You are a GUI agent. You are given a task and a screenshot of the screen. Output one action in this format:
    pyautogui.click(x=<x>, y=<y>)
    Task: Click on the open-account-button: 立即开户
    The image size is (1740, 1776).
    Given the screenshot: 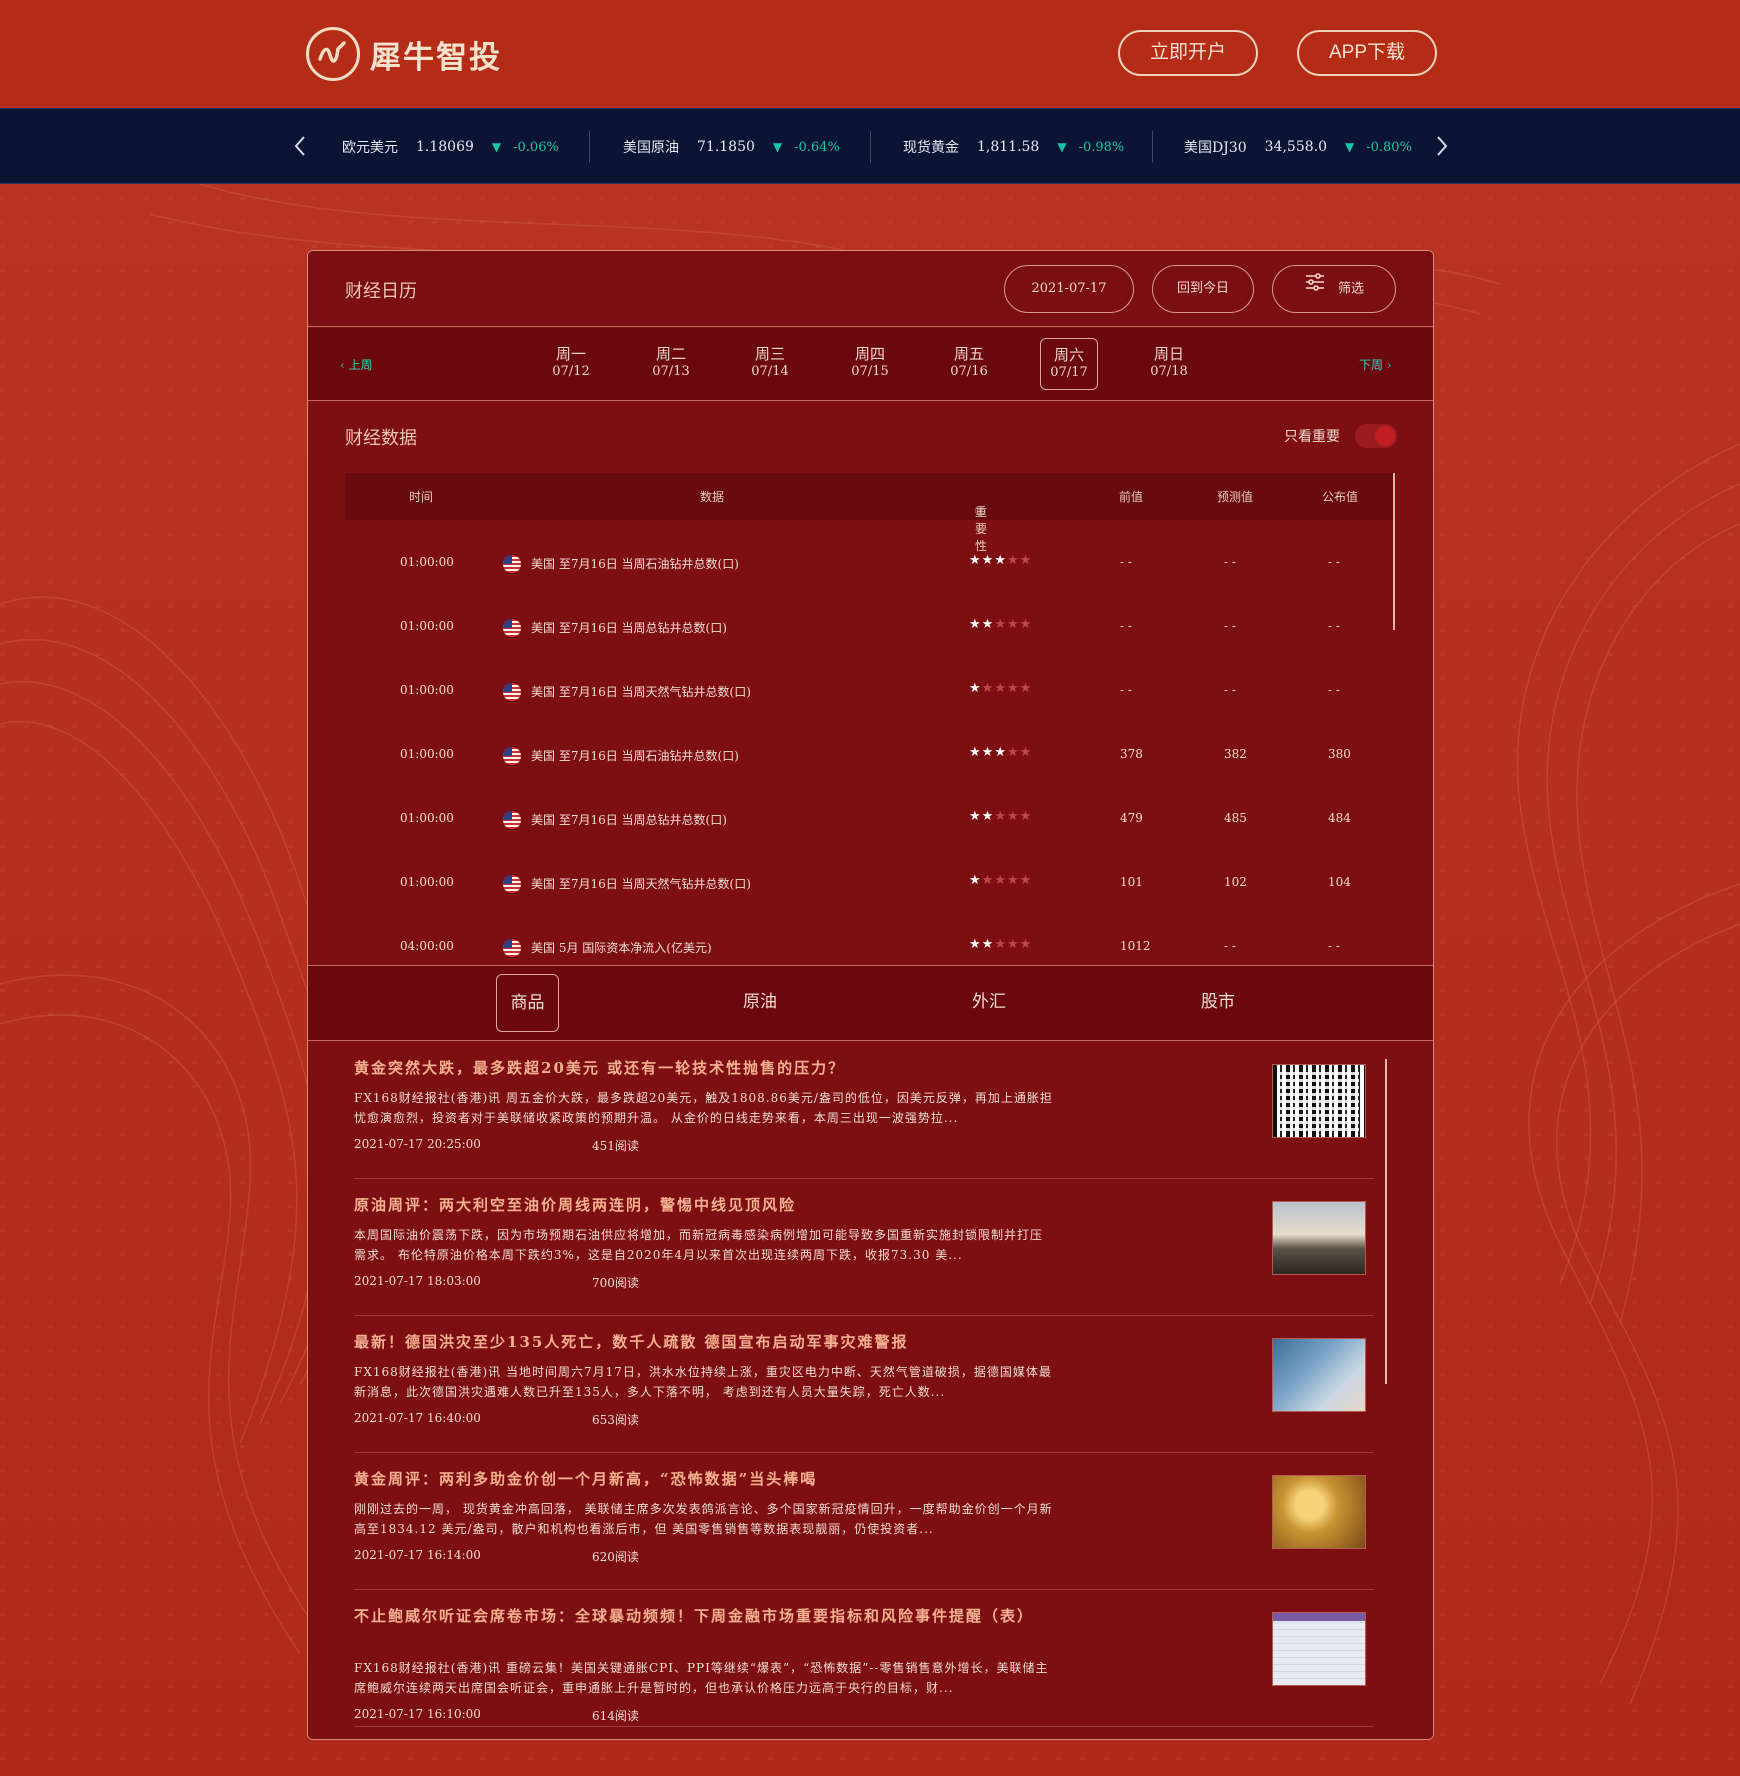 What is the action you would take?
    pyautogui.click(x=1188, y=53)
    